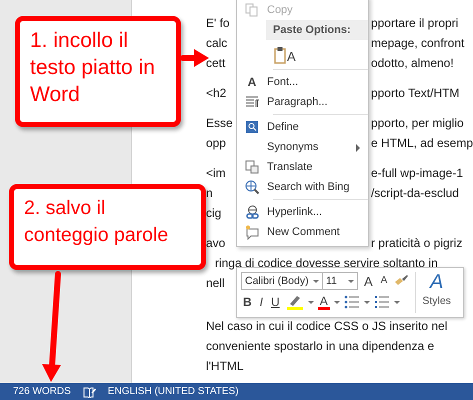 This screenshot has width=473, height=400. Describe the element at coordinates (252, 187) in the screenshot. I see `globe-search-icon` at that location.